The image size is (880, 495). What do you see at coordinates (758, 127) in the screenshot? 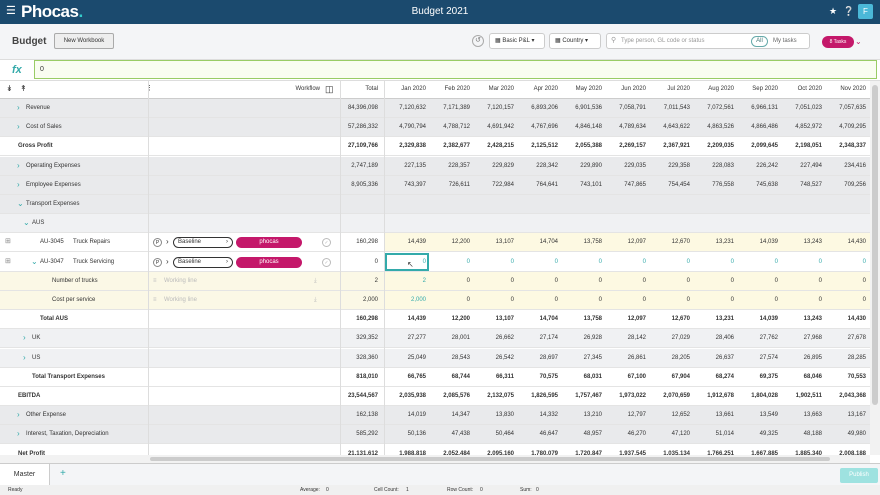
I see `month-cell: 4,866,486` at bounding box center [758, 127].